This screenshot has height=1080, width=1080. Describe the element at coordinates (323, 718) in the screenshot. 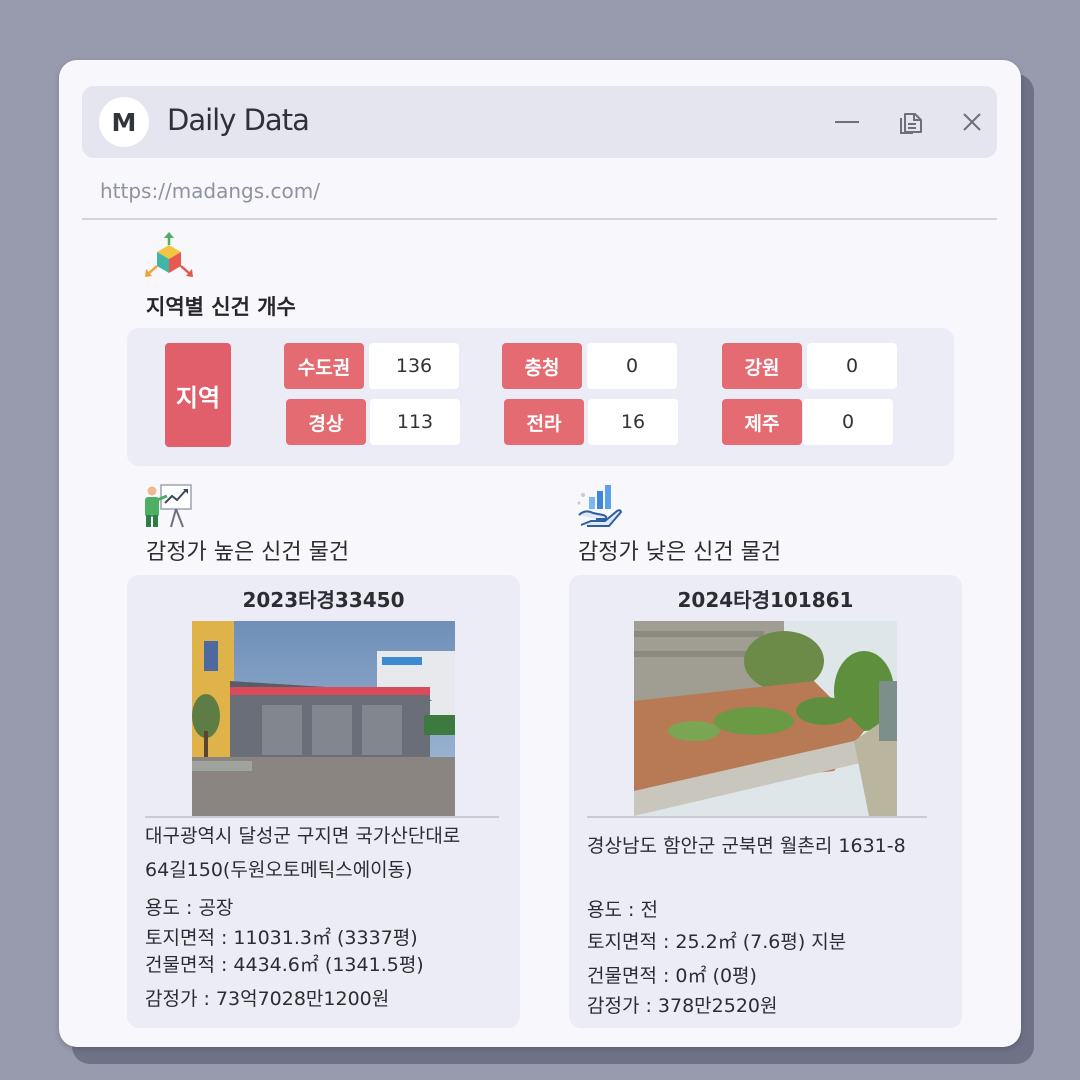

I see `high-property-photo` at that location.